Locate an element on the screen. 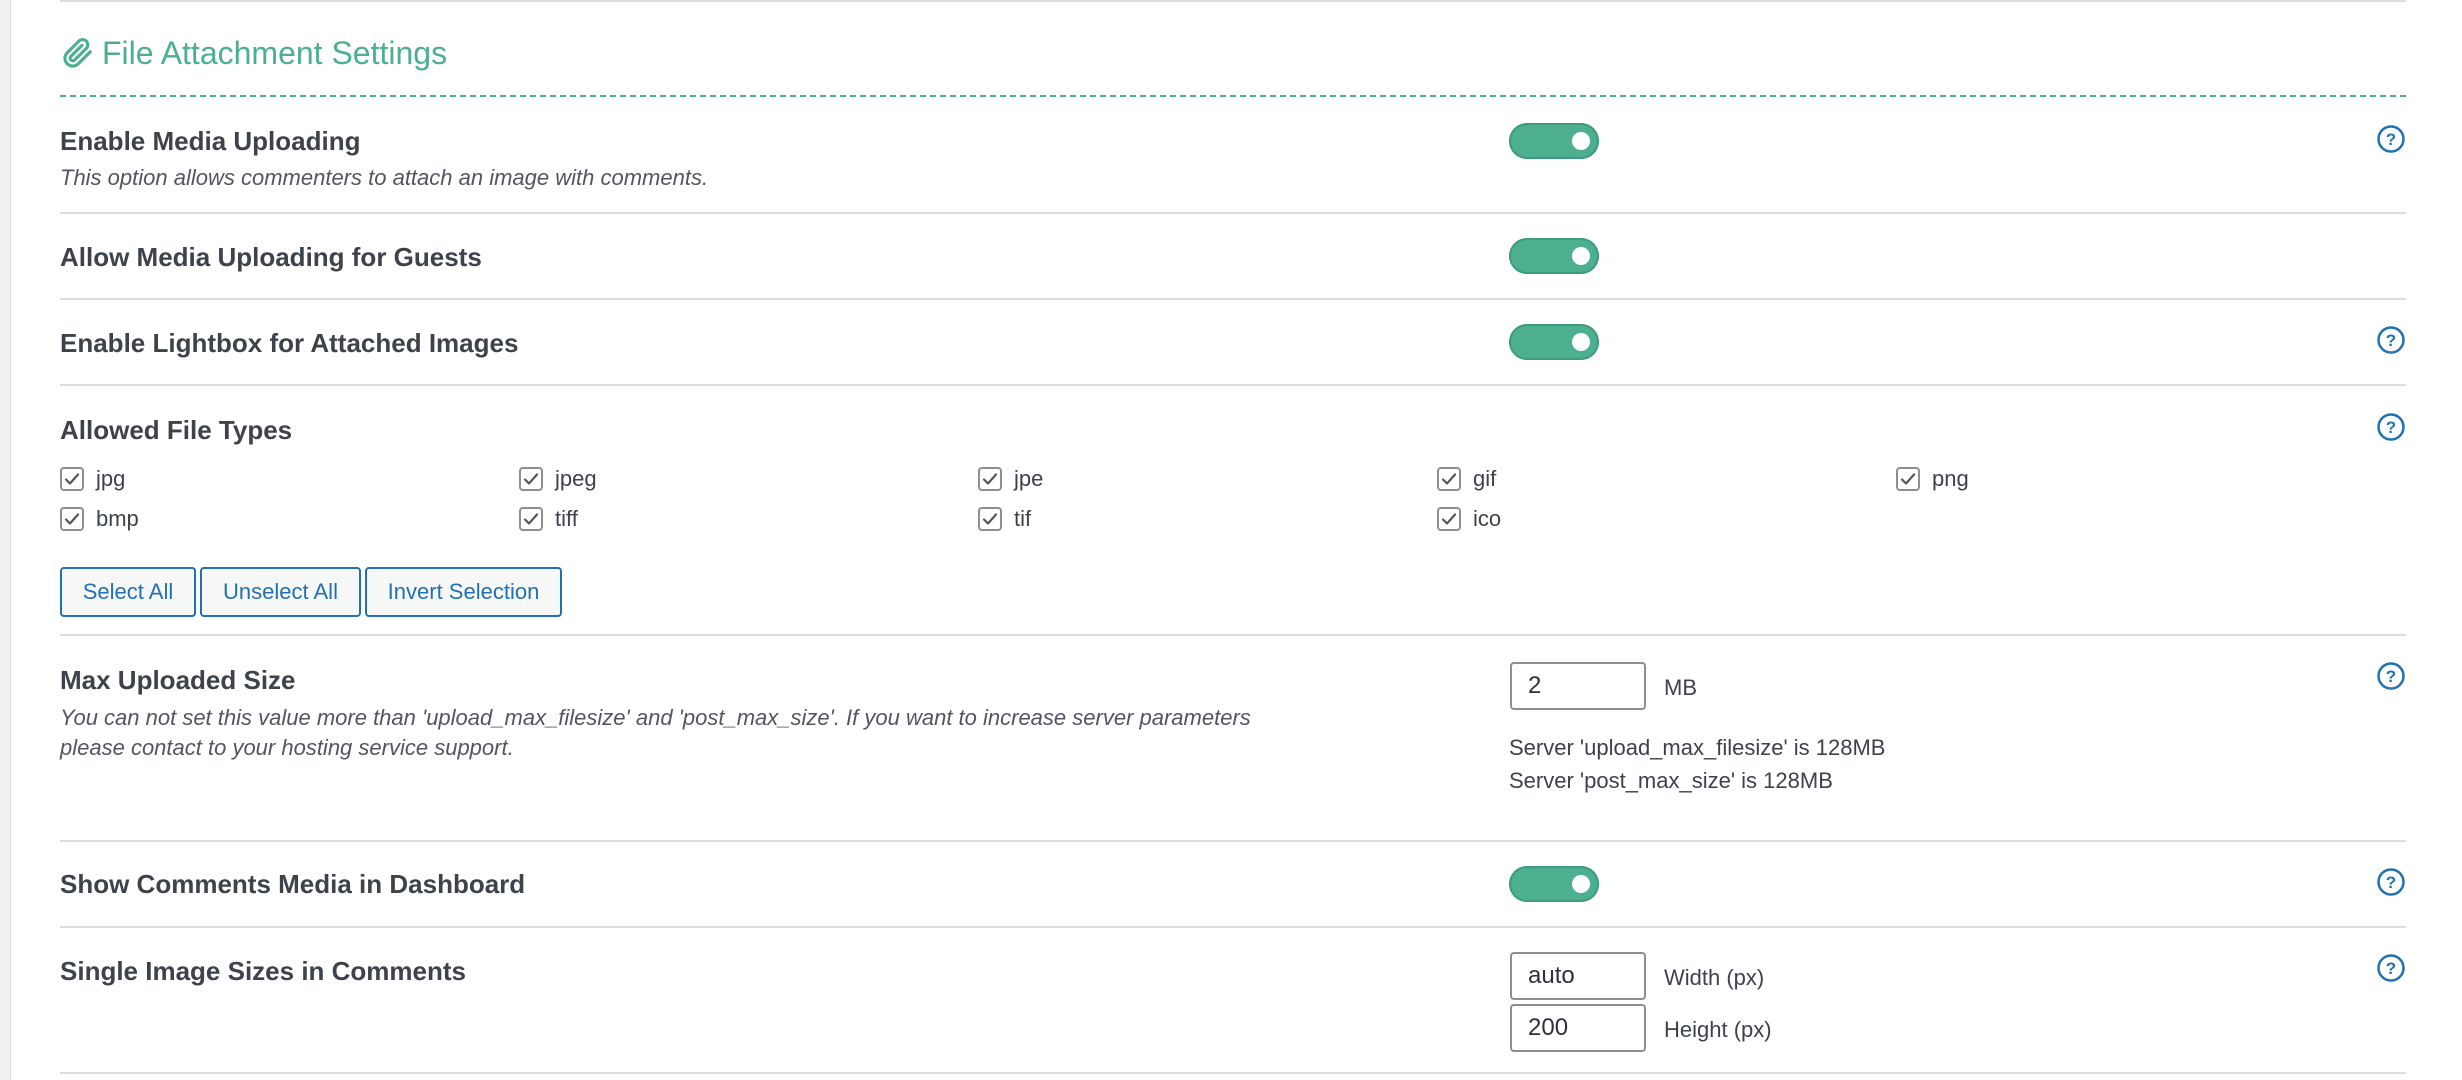 This screenshot has width=2462, height=1080. file-type-label: jpe is located at coordinates (1029, 478).